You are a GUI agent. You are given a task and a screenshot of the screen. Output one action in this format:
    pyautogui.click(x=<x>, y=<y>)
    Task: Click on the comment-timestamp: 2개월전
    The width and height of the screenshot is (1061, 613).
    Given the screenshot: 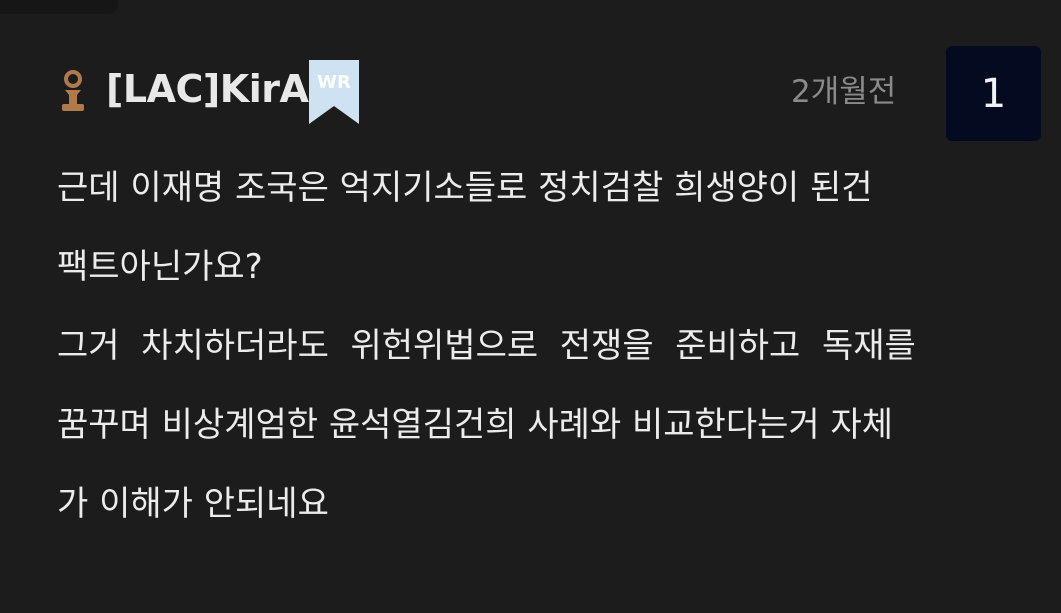 What is the action you would take?
    pyautogui.click(x=844, y=92)
    